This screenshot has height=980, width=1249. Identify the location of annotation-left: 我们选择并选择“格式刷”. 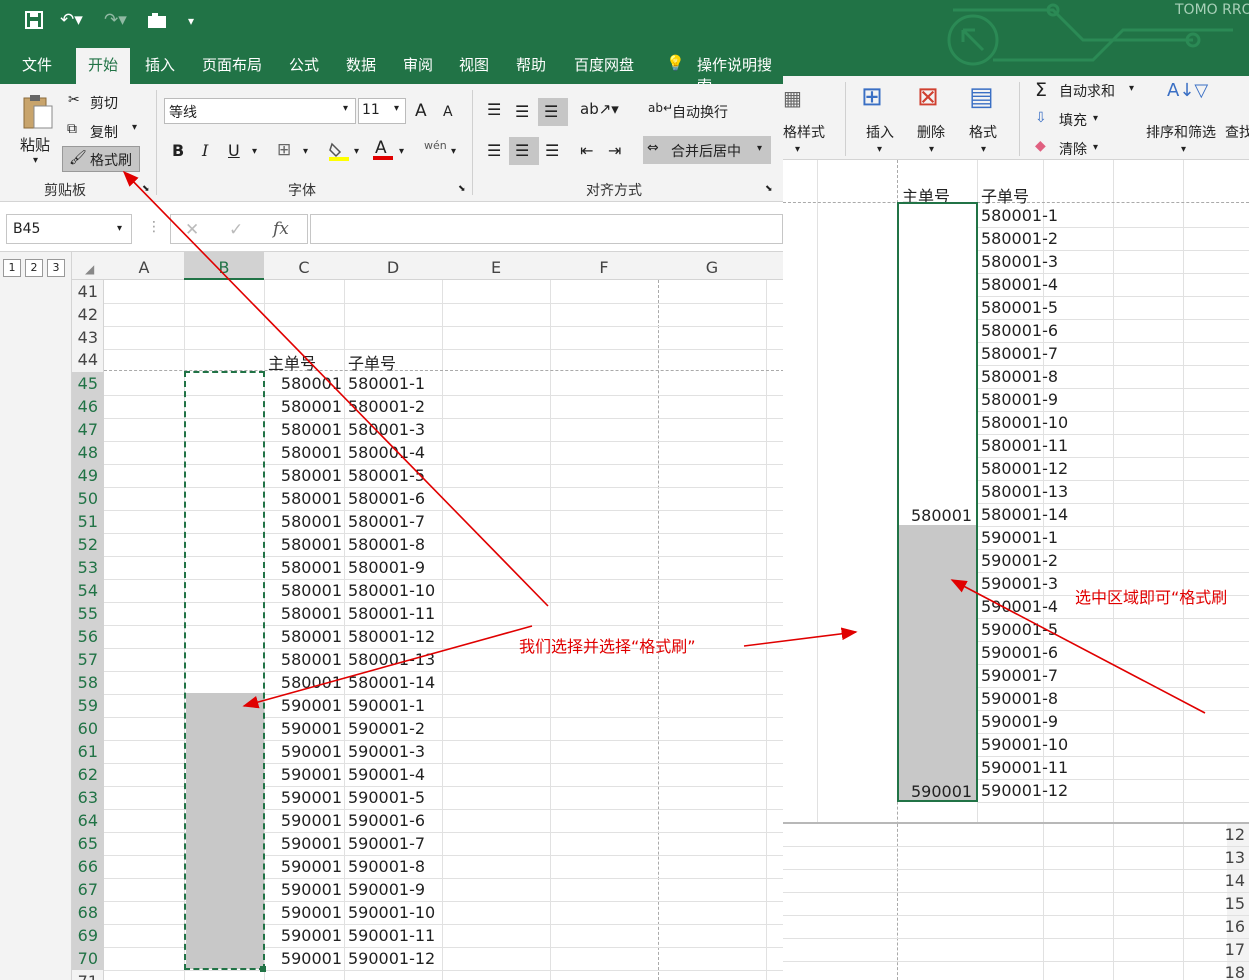
(607, 646).